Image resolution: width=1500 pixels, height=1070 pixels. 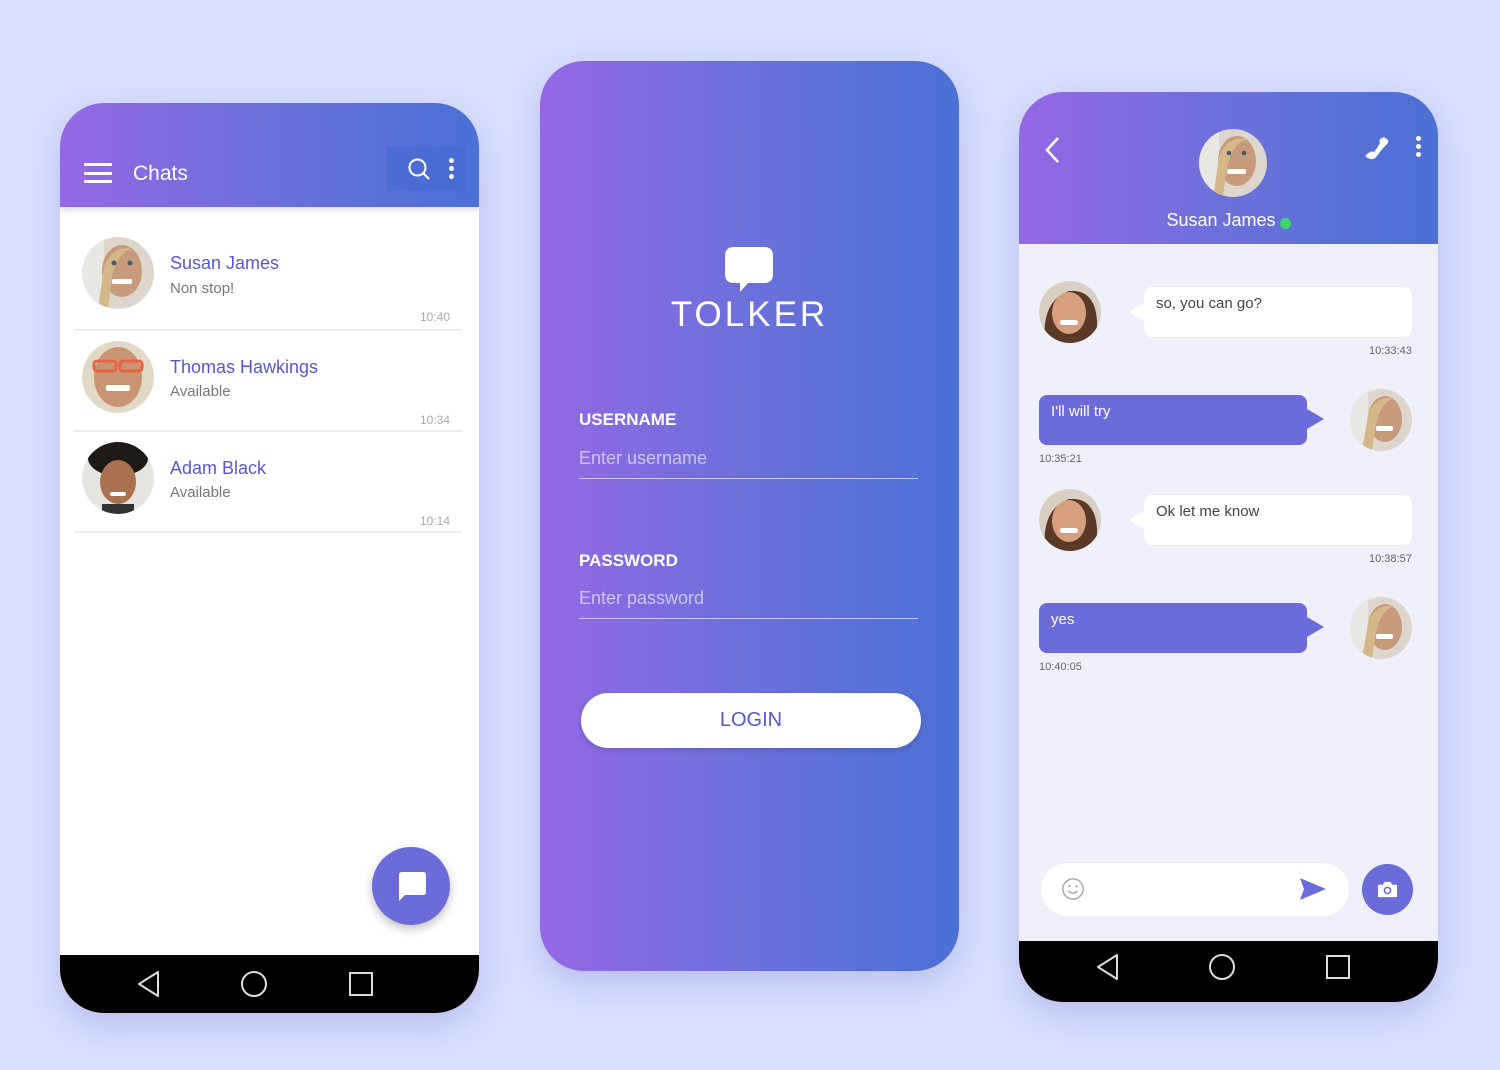 I want to click on password-input, so click(x=748, y=599).